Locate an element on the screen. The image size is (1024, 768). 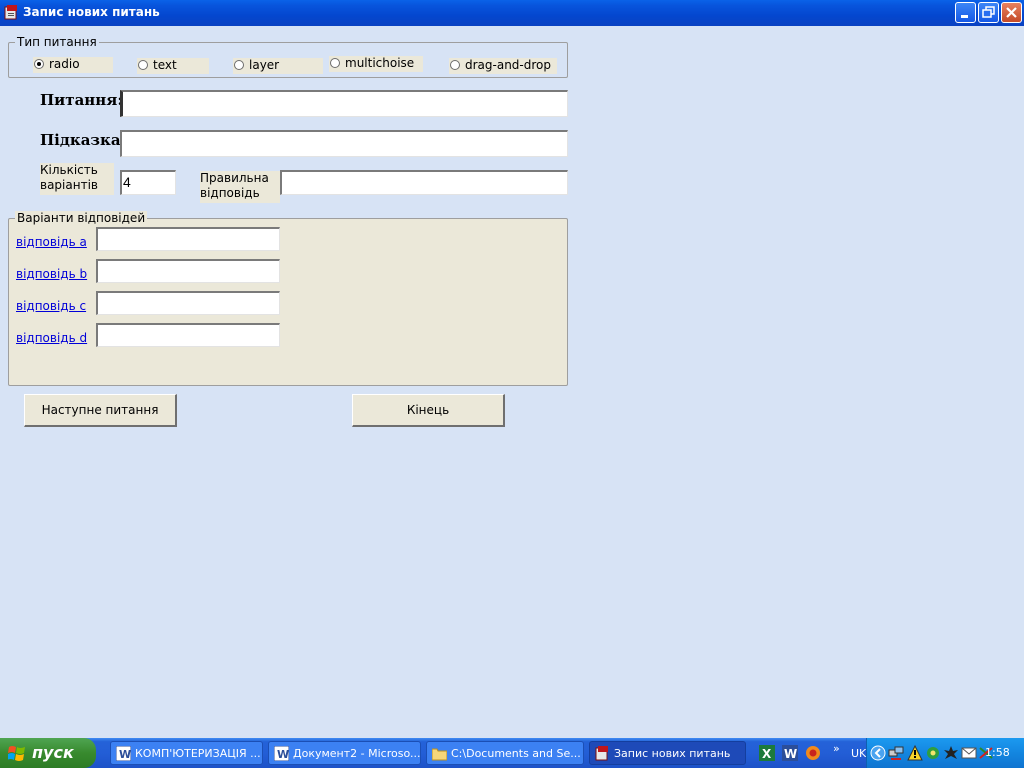
folder-icon is located at coordinates (439, 754).